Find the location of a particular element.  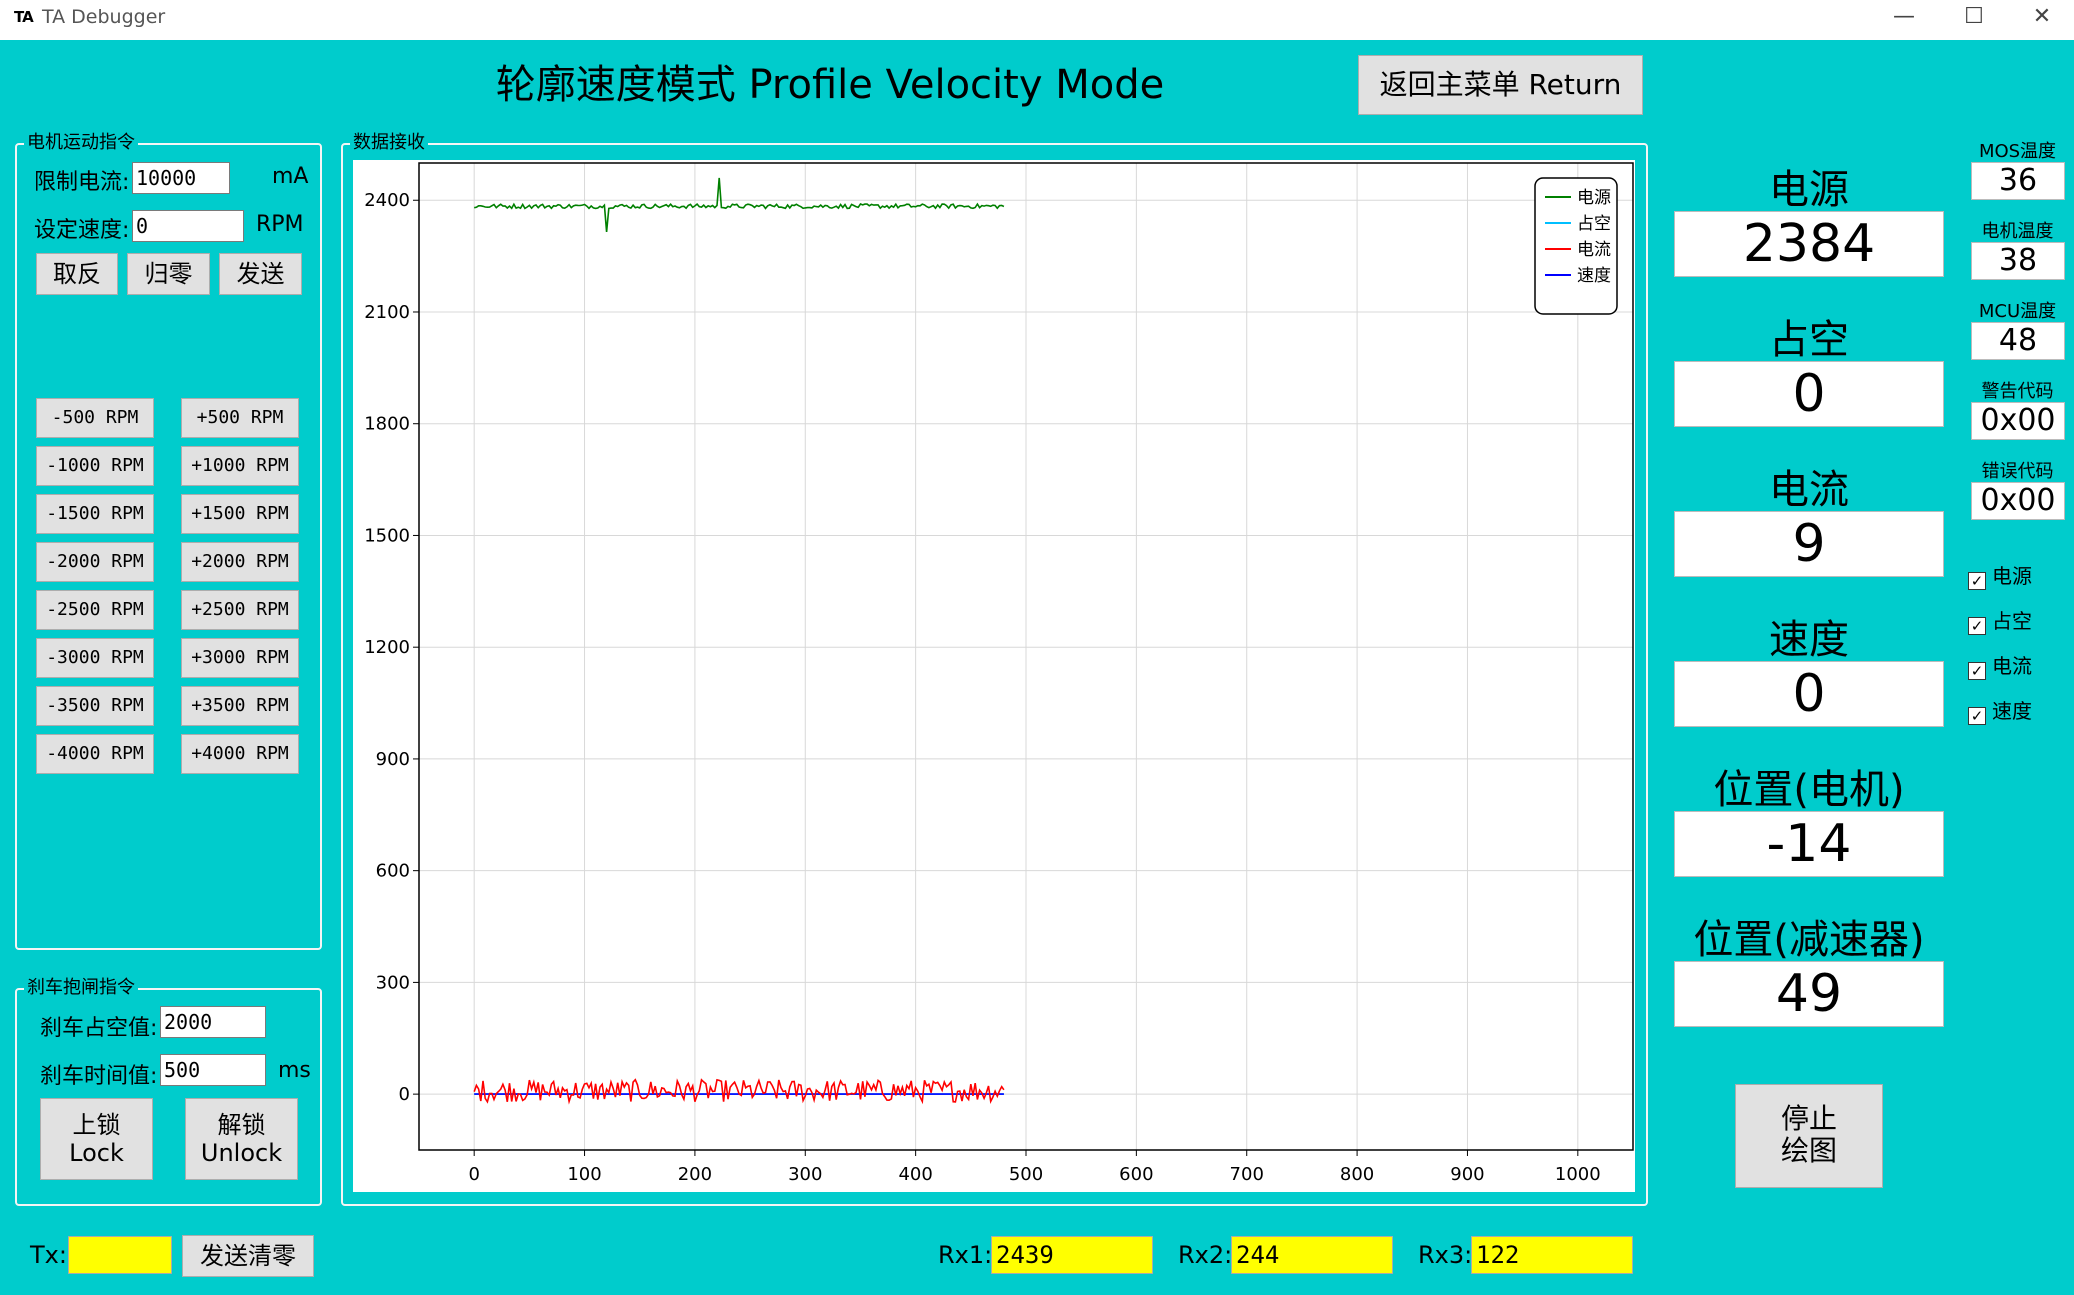

rpm-plus-500-button: +500 RPM is located at coordinates (240, 418).